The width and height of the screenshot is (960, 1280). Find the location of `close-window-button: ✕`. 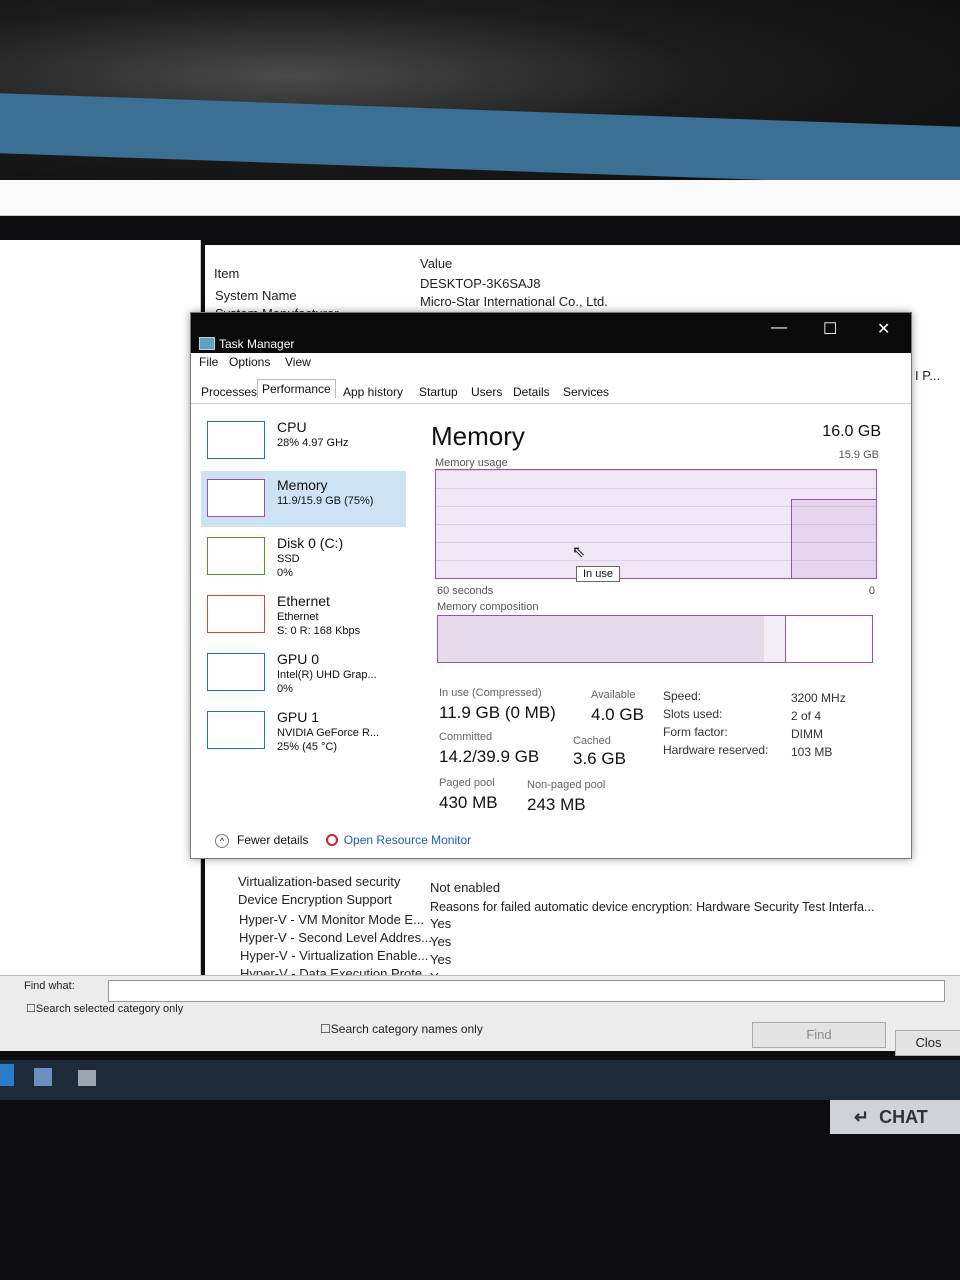

close-window-button: ✕ is located at coordinates (883, 329).